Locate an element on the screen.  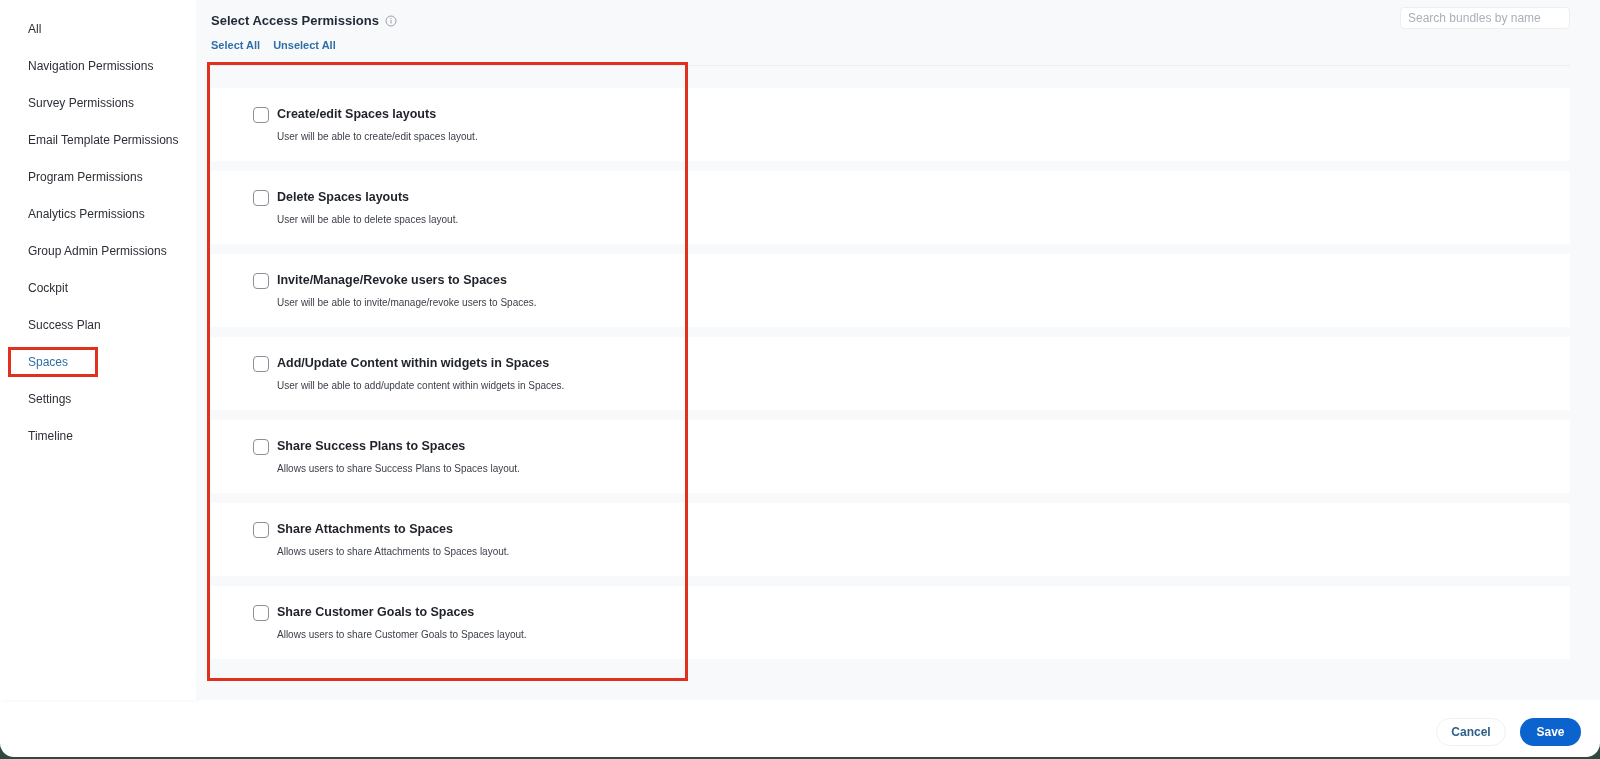
sidebar-item: Survey Permissions is located at coordinates (102, 103).